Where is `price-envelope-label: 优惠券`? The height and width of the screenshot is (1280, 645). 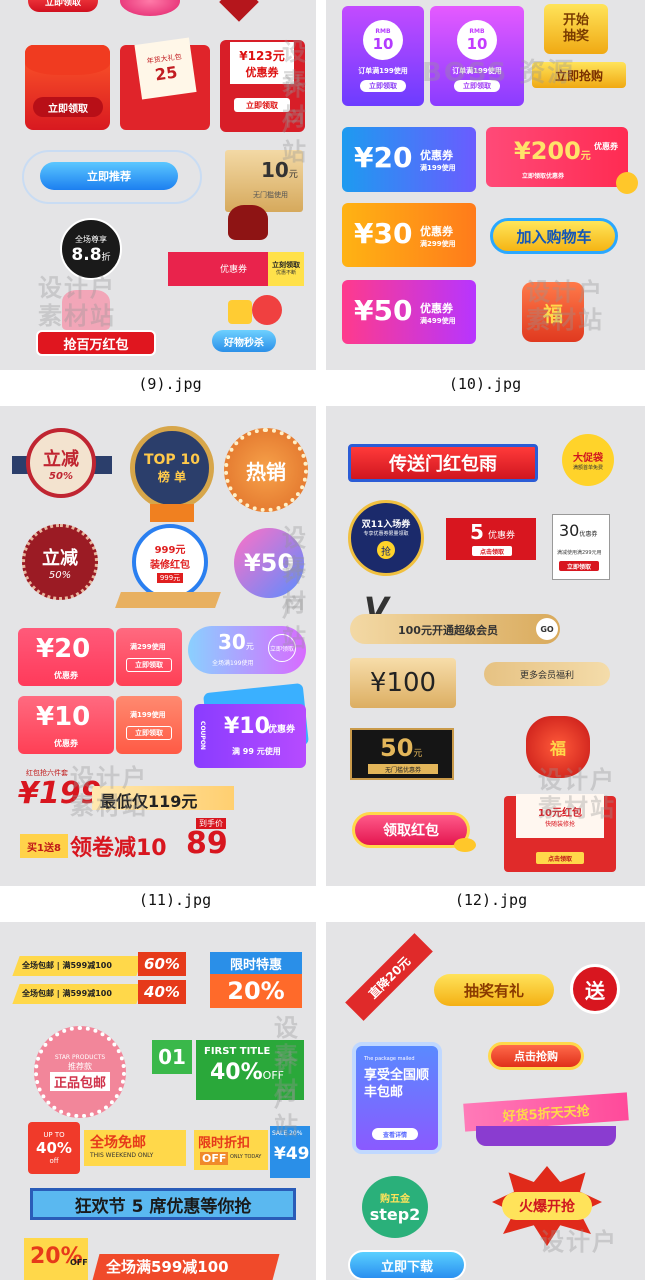
price-envelope-label: 优惠券 is located at coordinates (262, 72).